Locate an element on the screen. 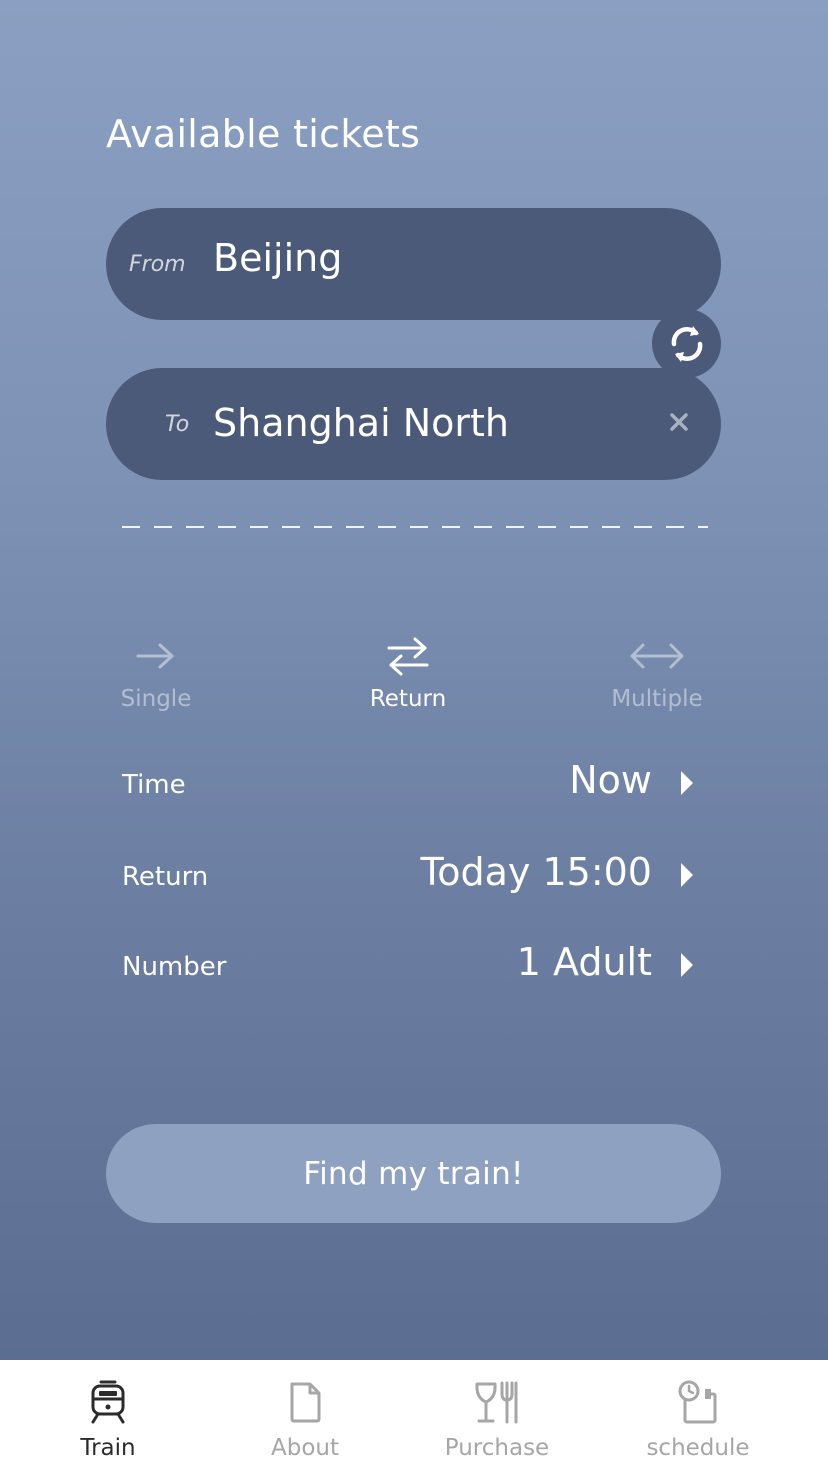 This screenshot has height=1472, width=828. swap-stations-button is located at coordinates (686, 343).